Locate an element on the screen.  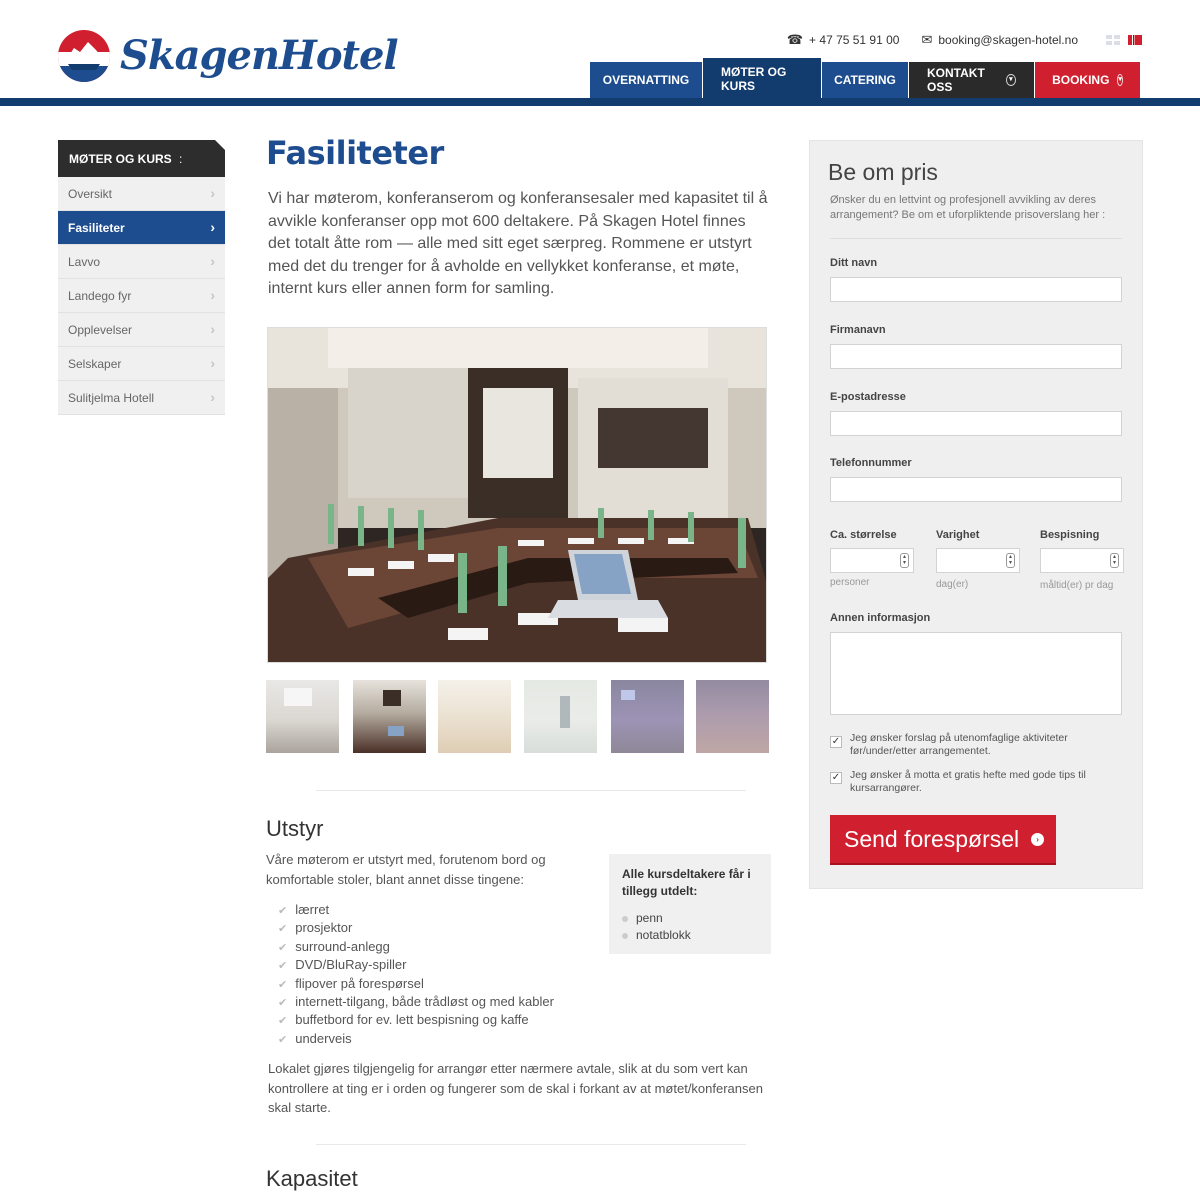
other-info-label: Annen informasjon is located at coordinates (880, 618).